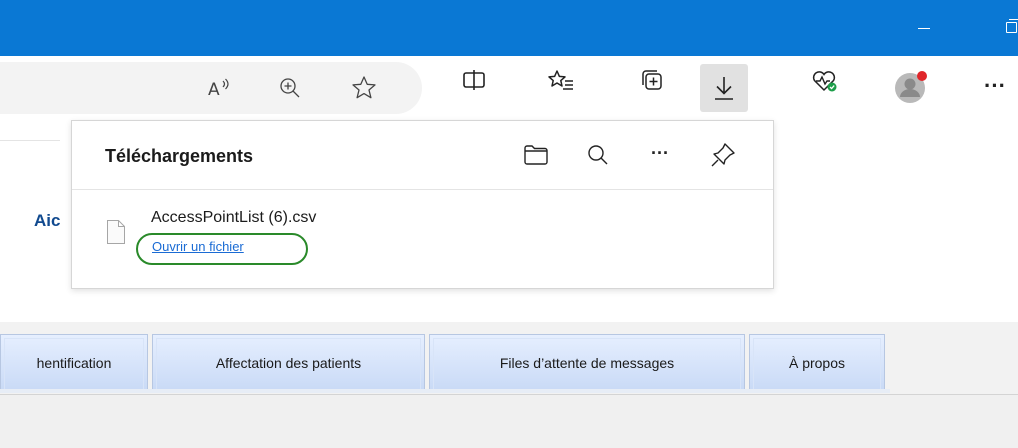 This screenshot has height=448, width=1018. I want to click on page-heading-partial: Aic, so click(47, 220).